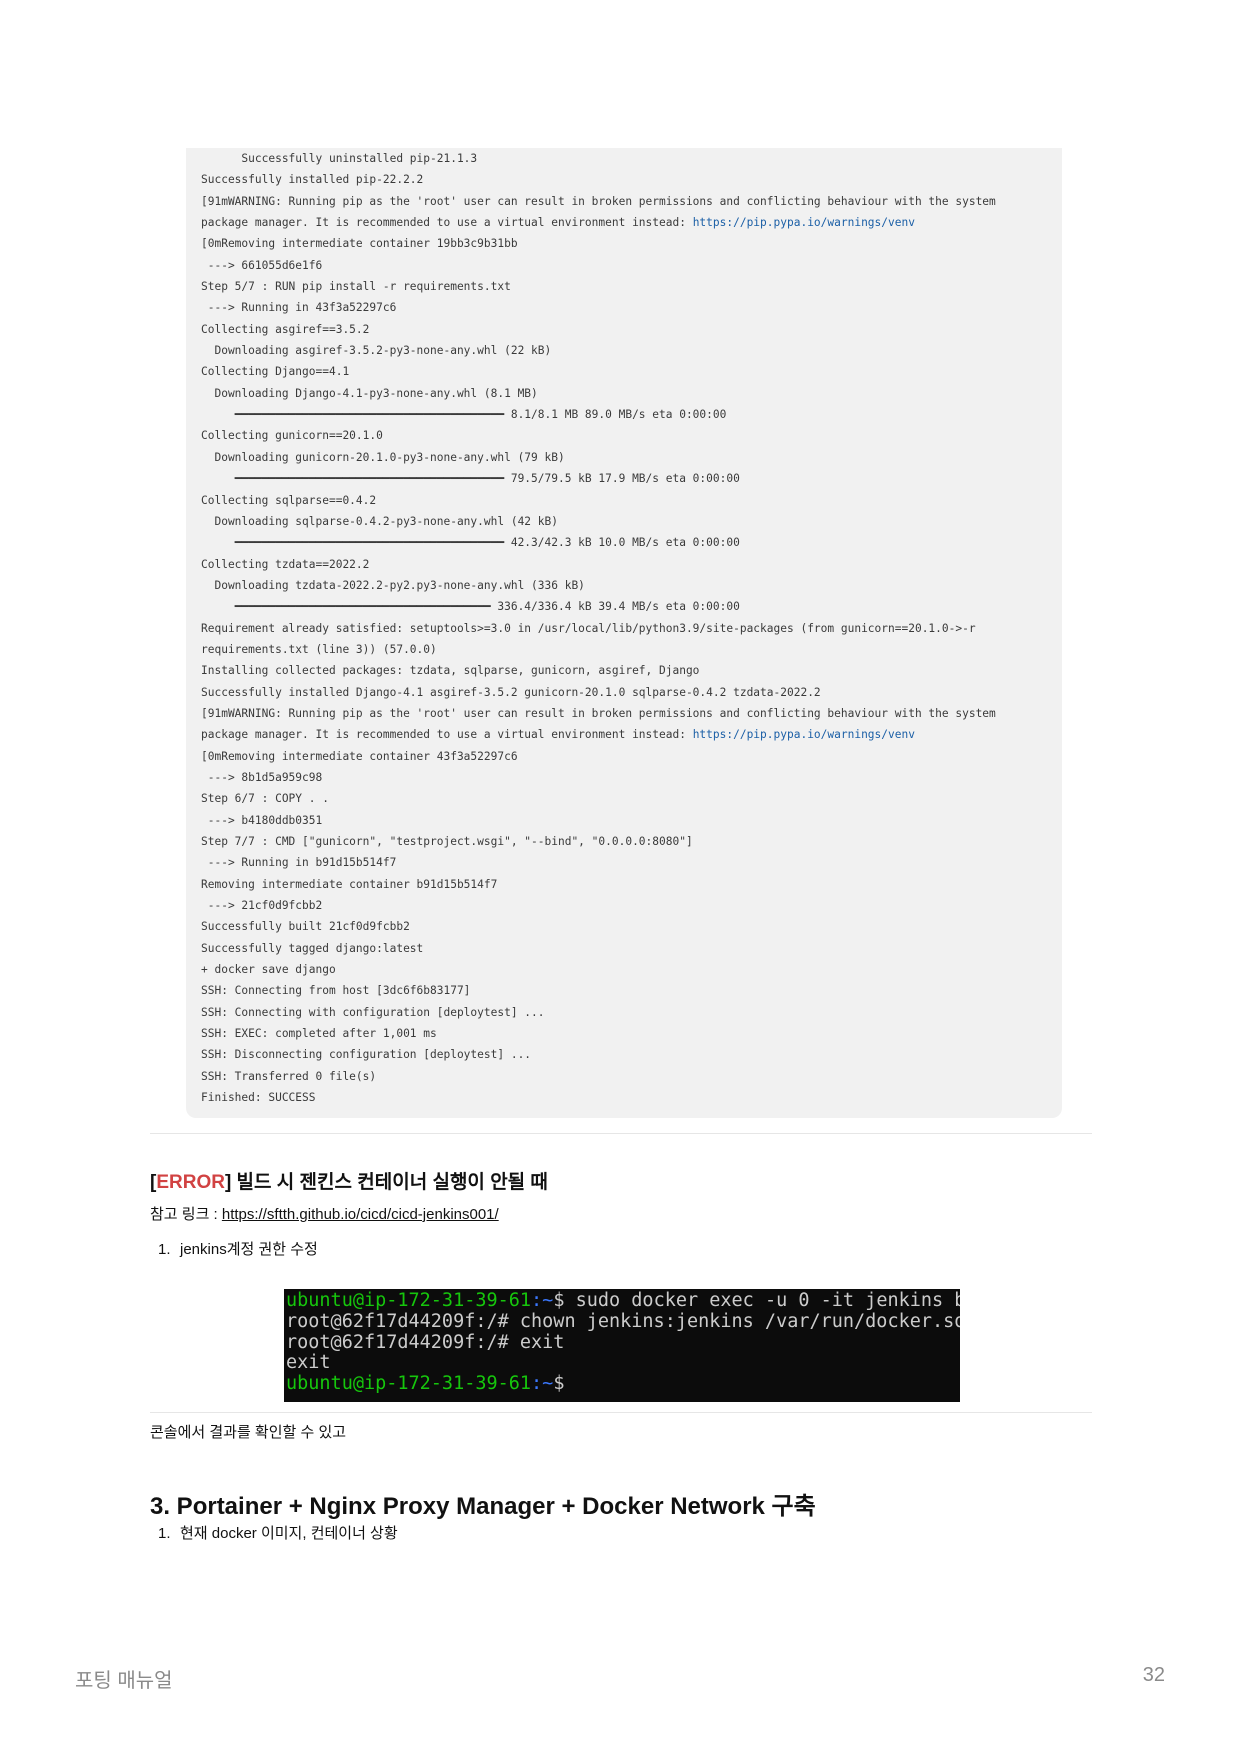  Describe the element at coordinates (631, 564) in the screenshot. I see `log-line: Collecting tzdata==2022.2` at that location.